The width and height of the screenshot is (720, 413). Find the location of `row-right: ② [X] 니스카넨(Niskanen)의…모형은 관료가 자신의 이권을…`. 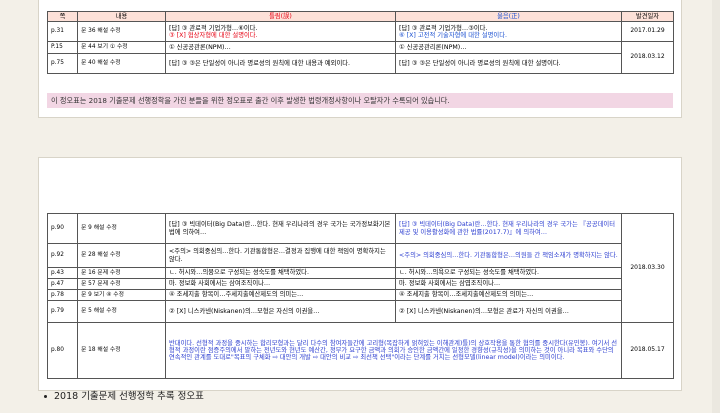

row-right: ② [X] 니스카넨(Niskanen)의…모형은 관료가 자신의 이권을… is located at coordinates (508, 311).